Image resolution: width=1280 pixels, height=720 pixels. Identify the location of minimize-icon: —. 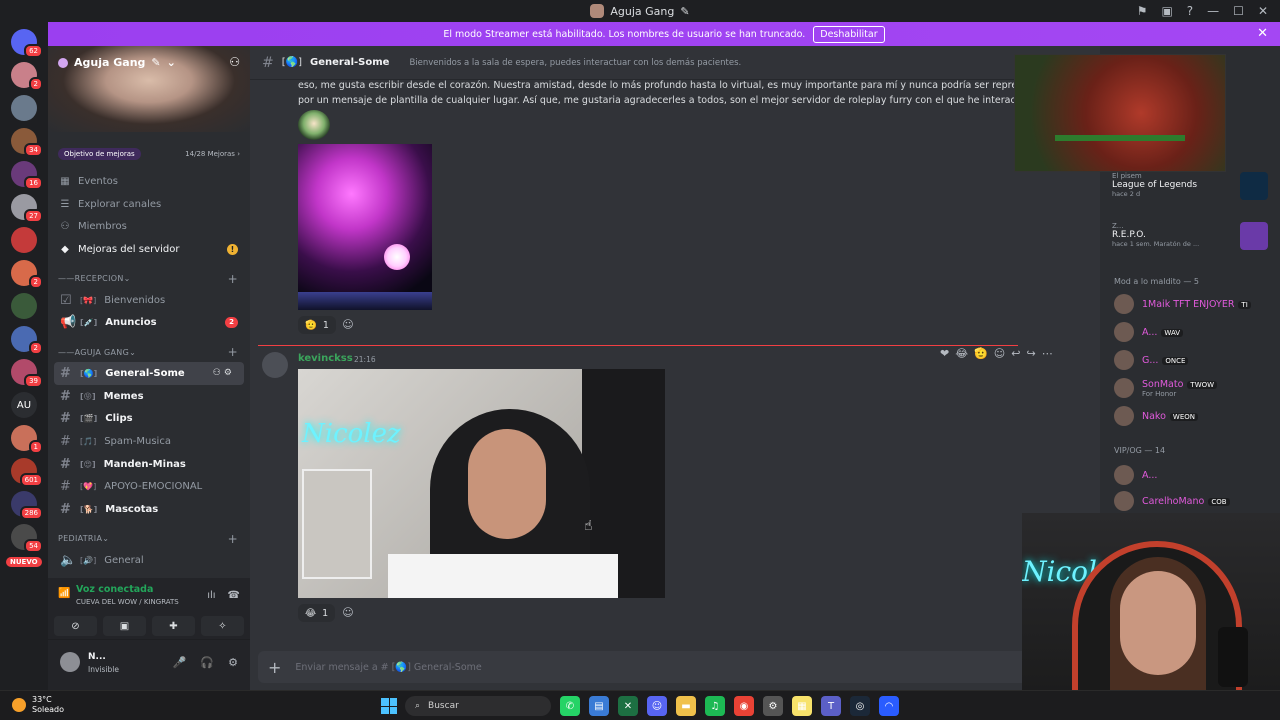
(1213, 11).